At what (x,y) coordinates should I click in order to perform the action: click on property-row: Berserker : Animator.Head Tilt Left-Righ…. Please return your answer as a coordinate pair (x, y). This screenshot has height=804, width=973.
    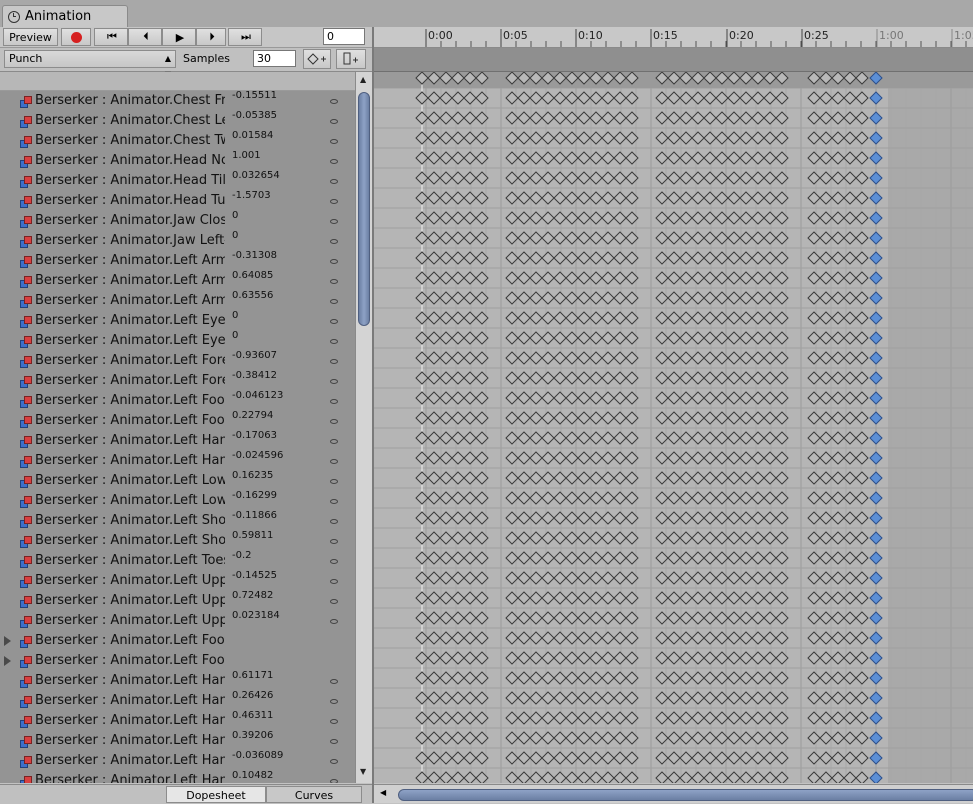
    Looking at the image, I should click on (177, 180).